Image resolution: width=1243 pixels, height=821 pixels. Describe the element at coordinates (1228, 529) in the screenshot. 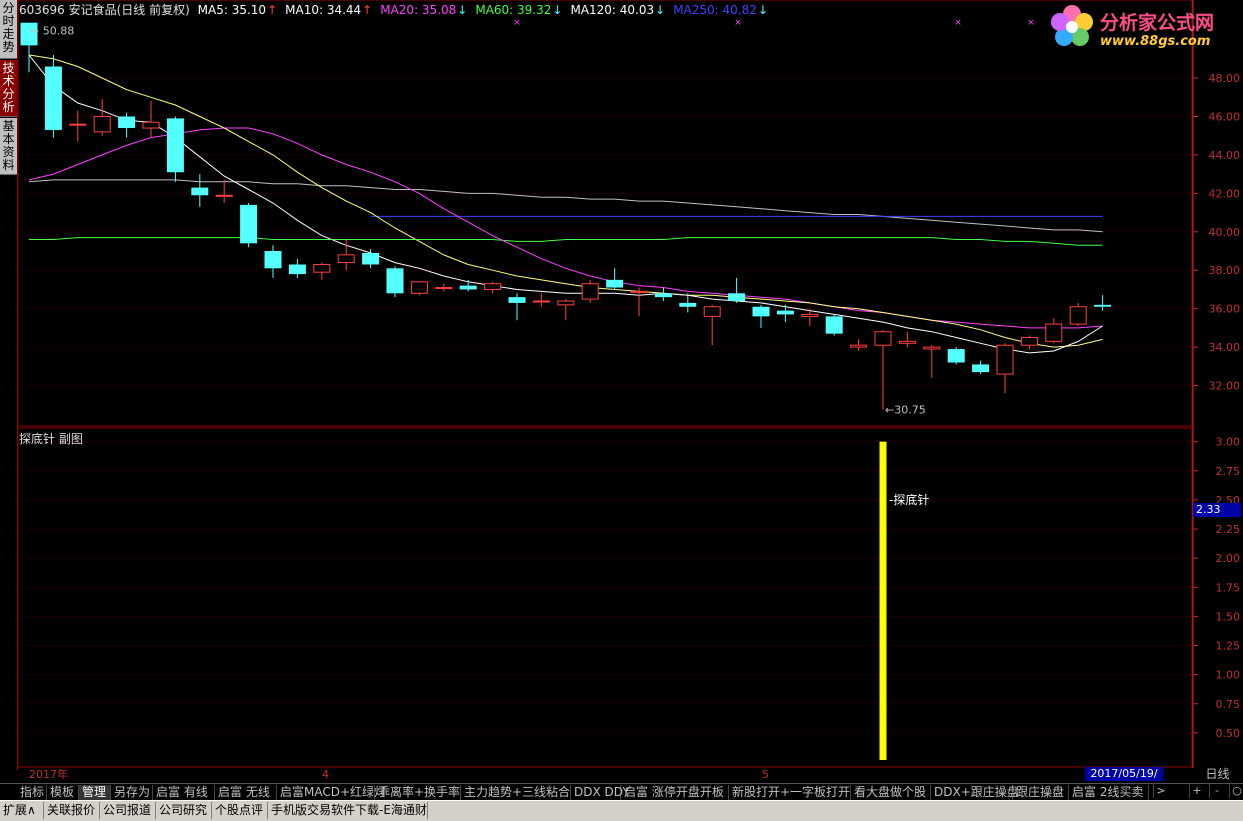

I see `sub-tick-label: 2.25` at that location.